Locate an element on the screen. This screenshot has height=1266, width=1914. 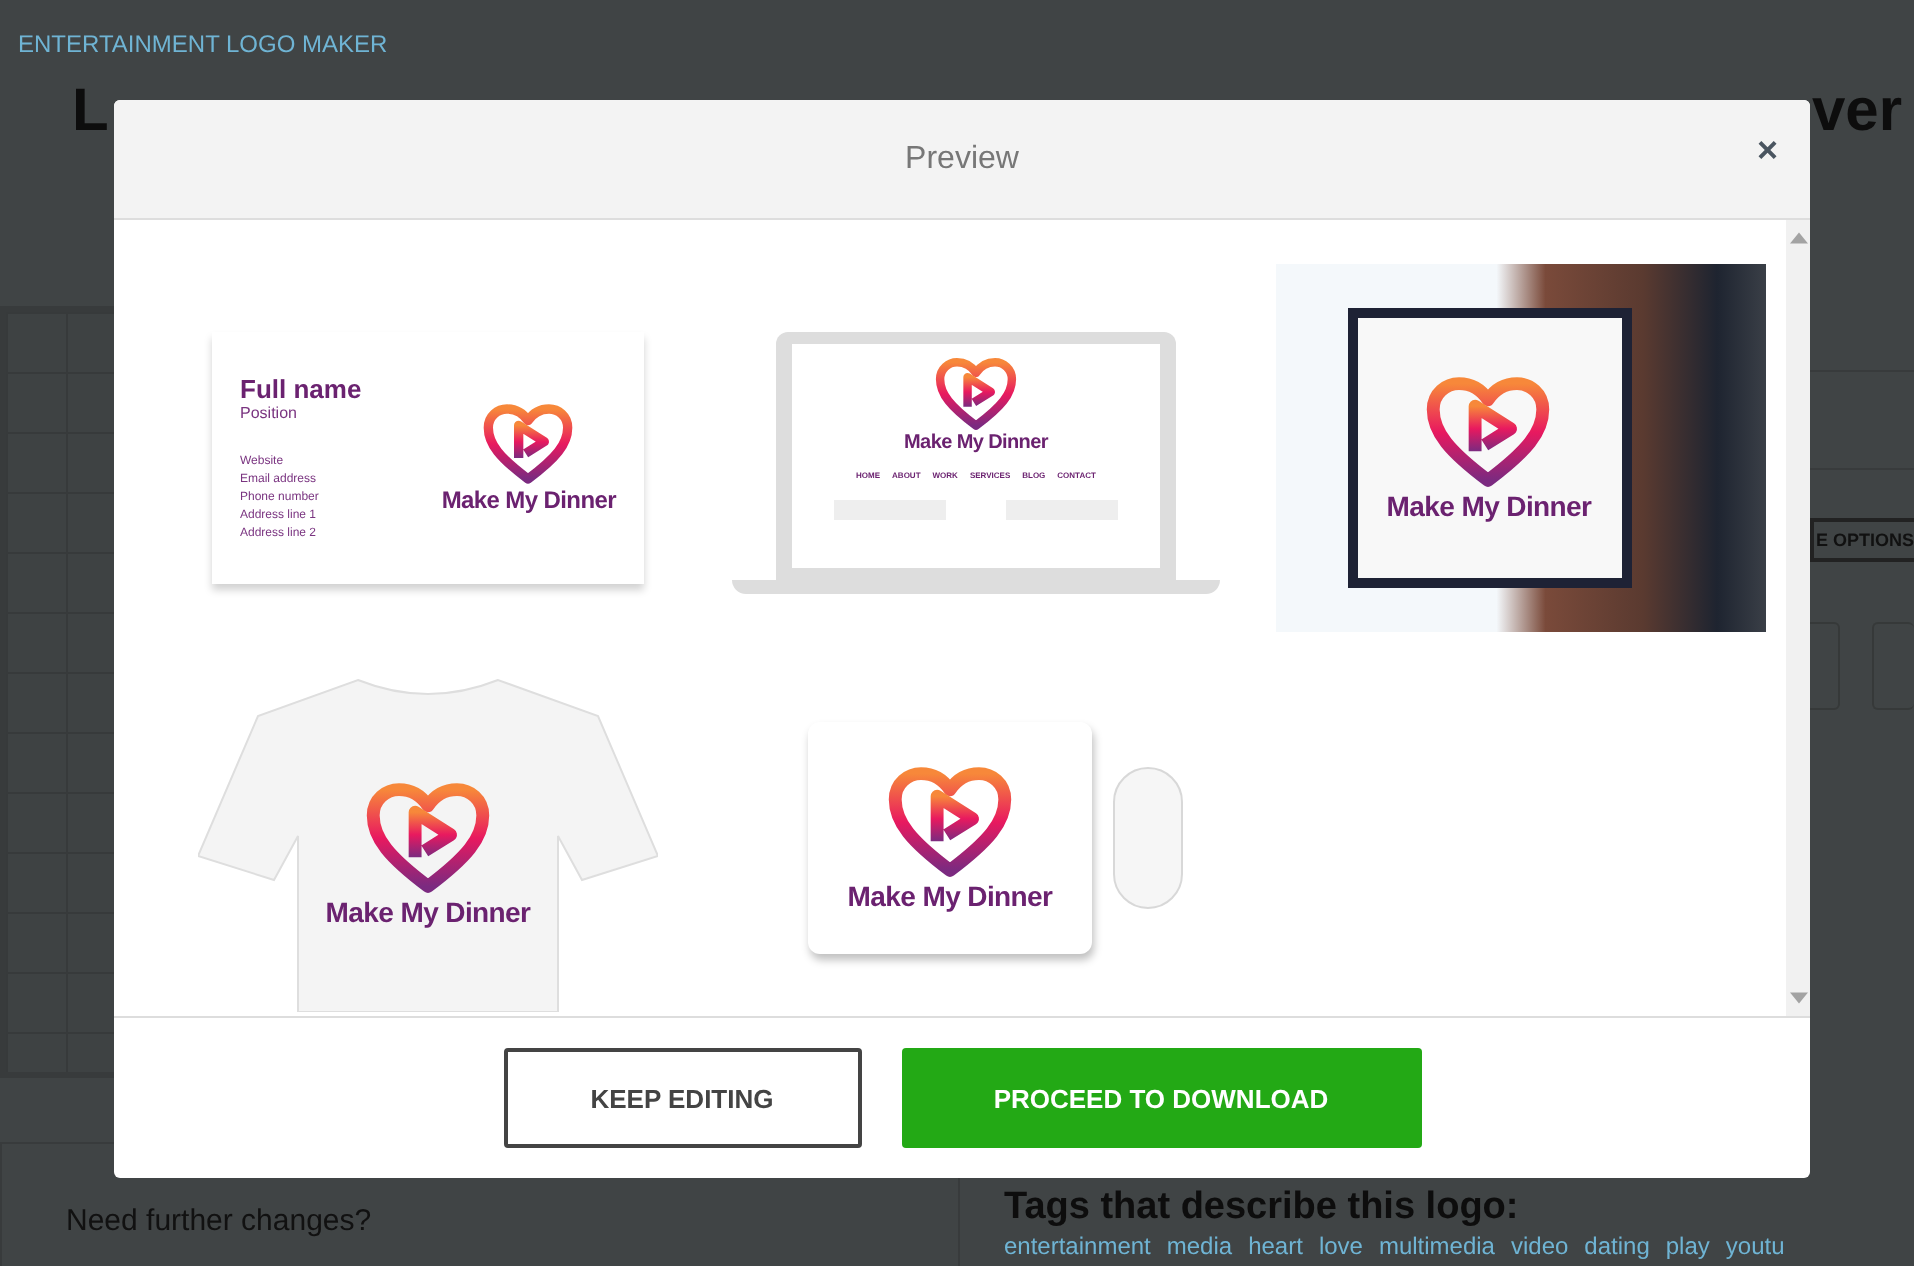
scroll-up-icon is located at coordinates (1798, 238).